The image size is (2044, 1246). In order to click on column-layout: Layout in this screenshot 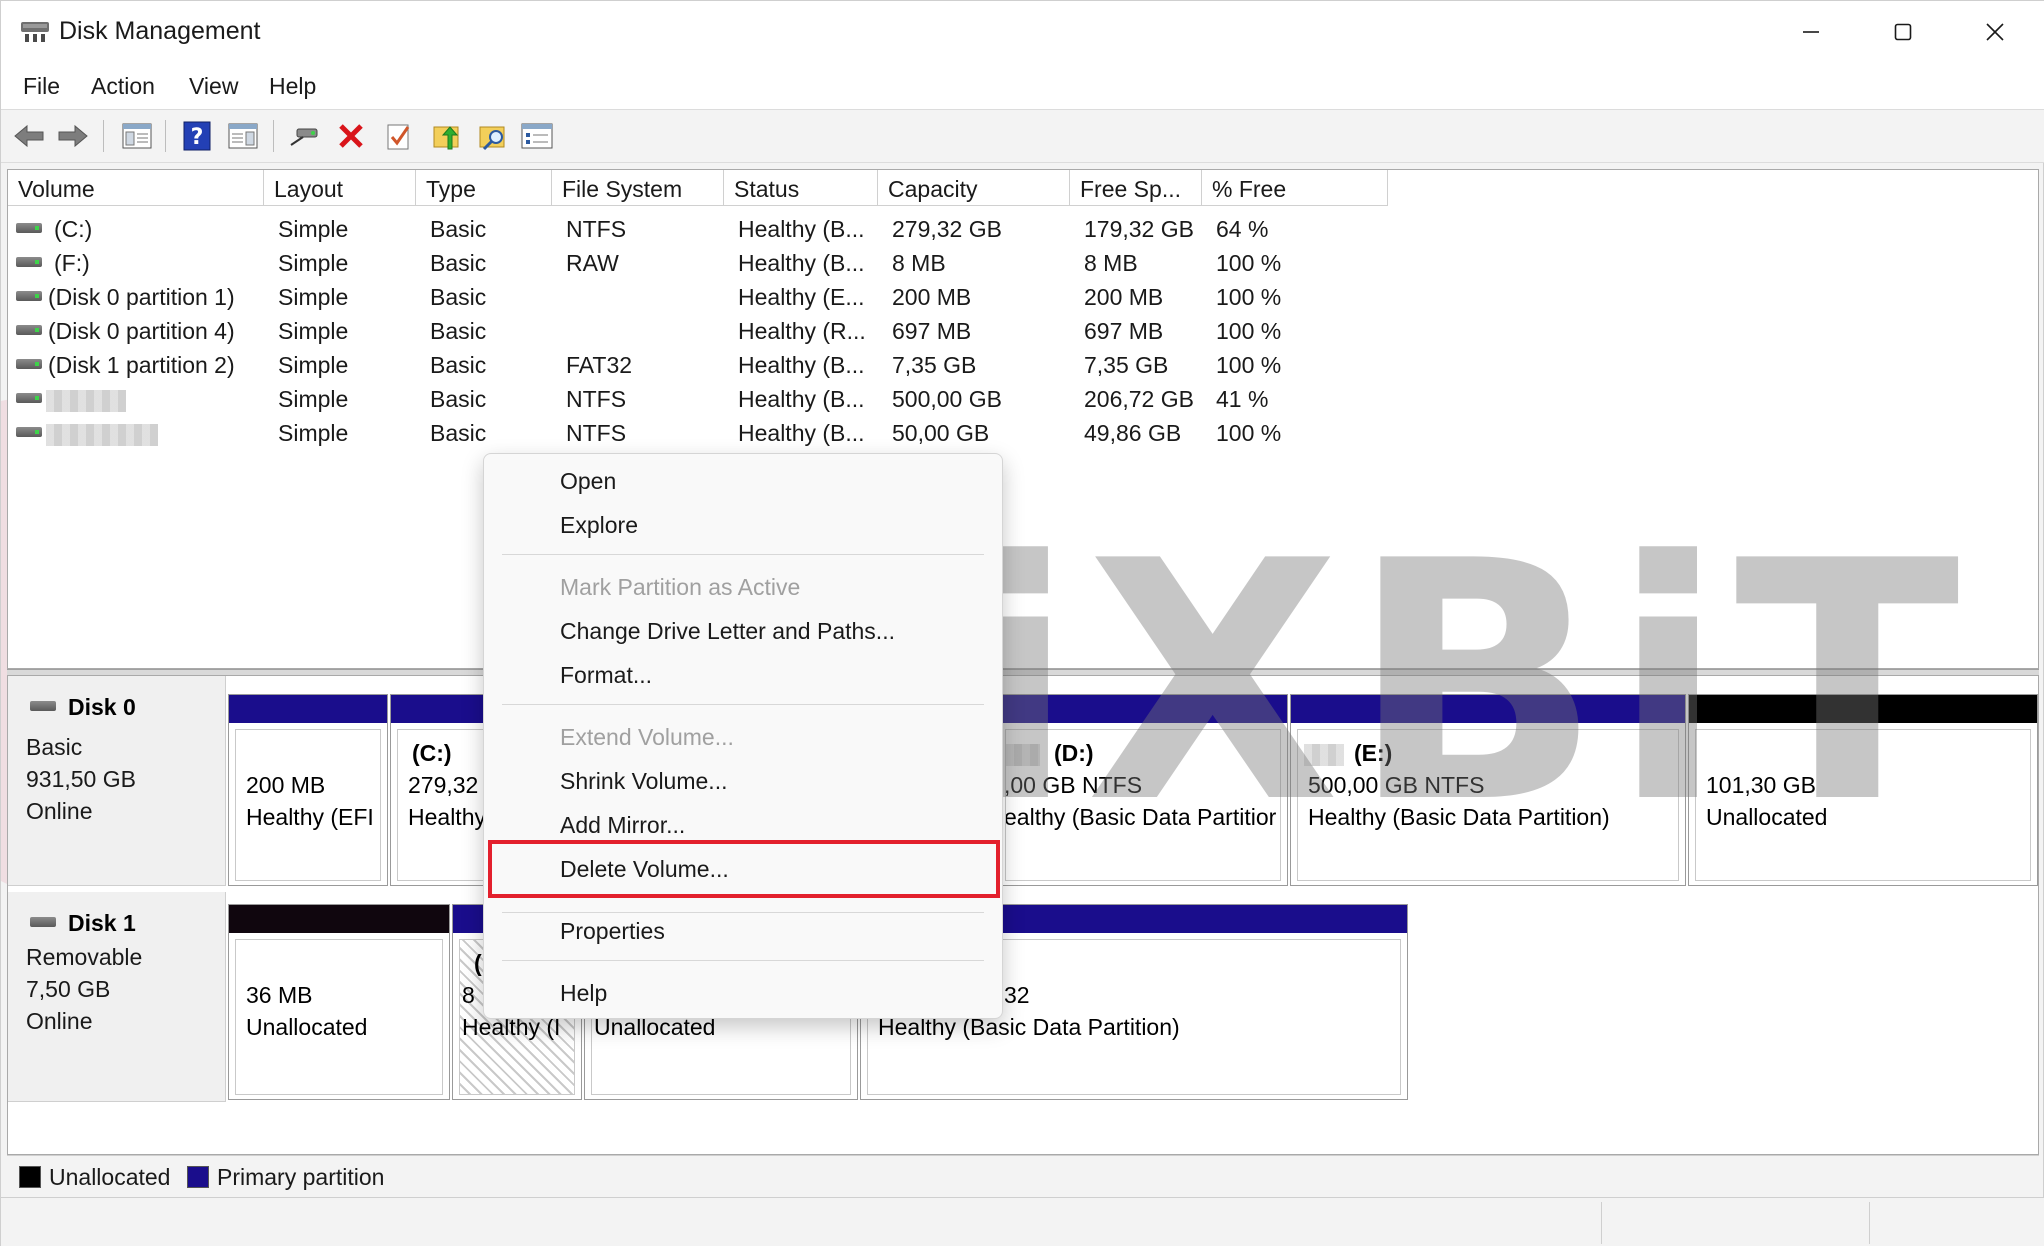, I will do `click(340, 188)`.